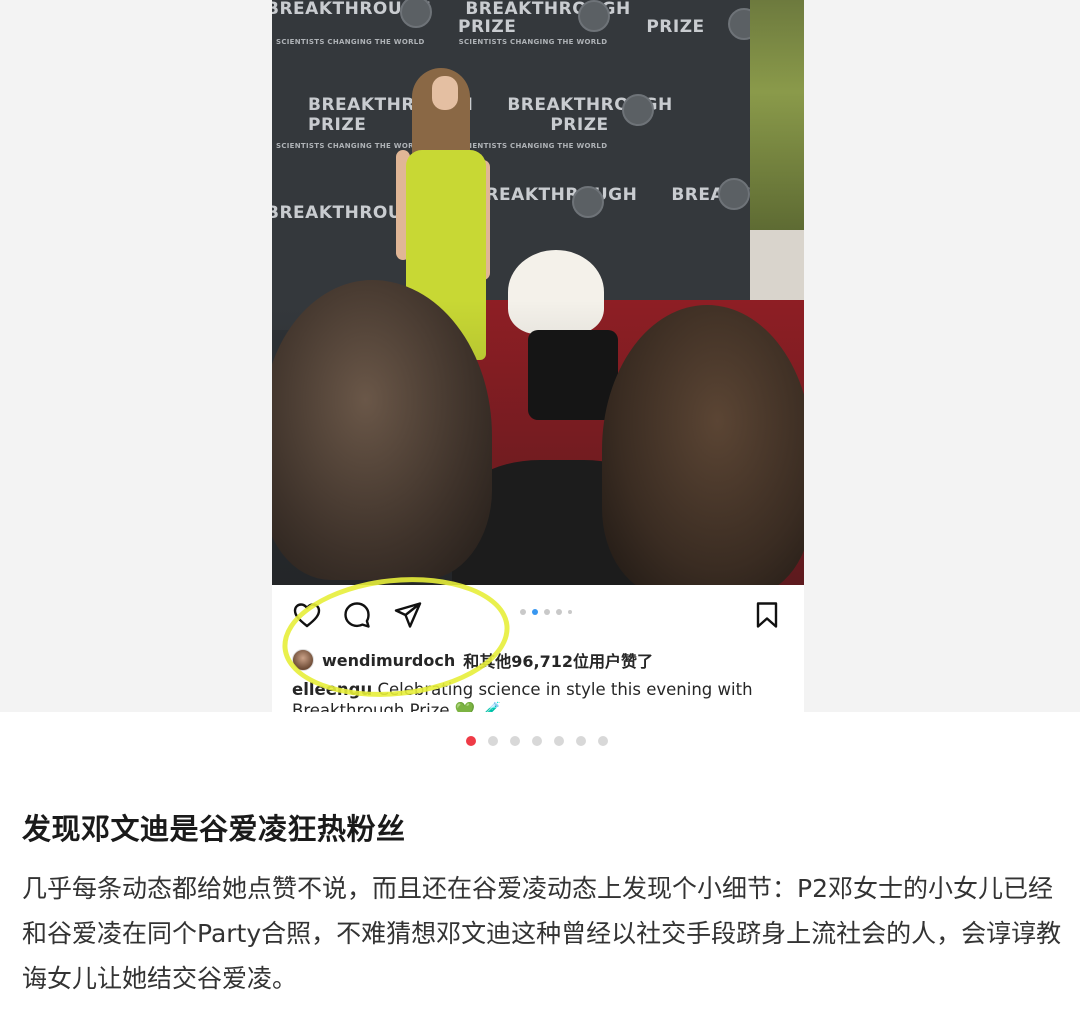 This screenshot has width=1080, height=1013. I want to click on hedge-wall, so click(777, 115).